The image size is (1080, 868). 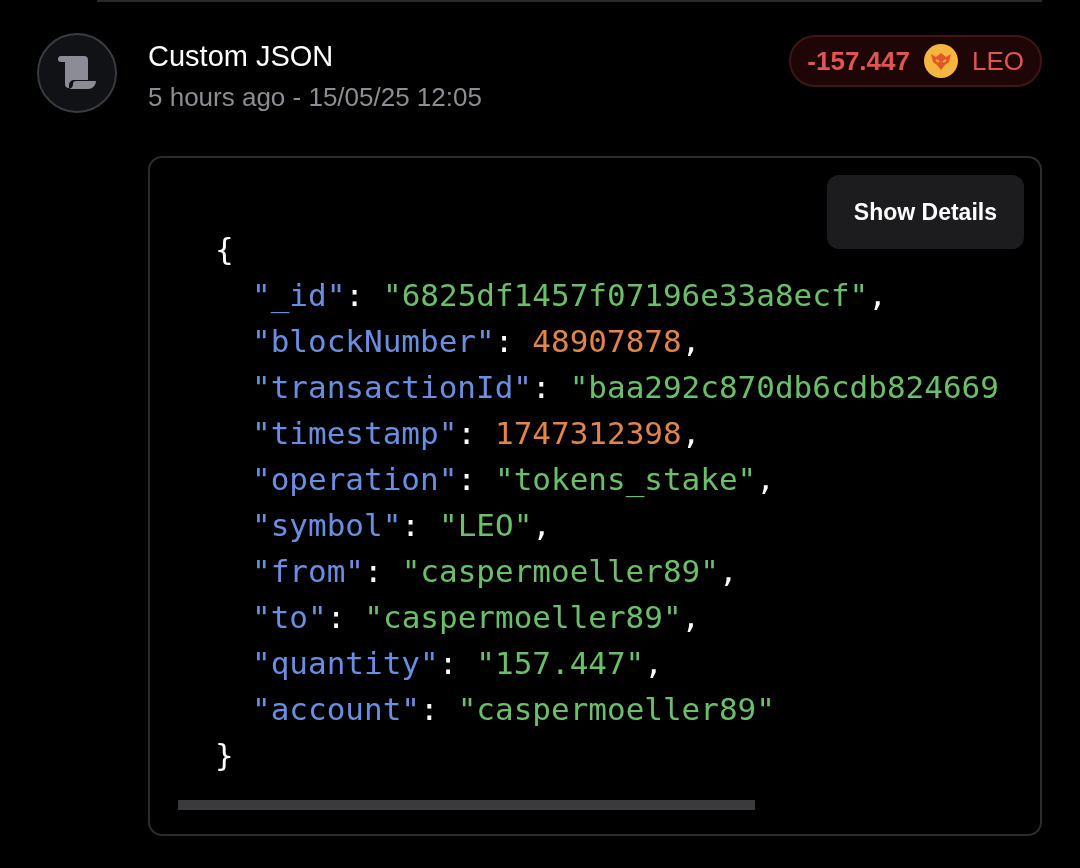 What do you see at coordinates (925, 212) in the screenshot?
I see `show-details-button: Show Details` at bounding box center [925, 212].